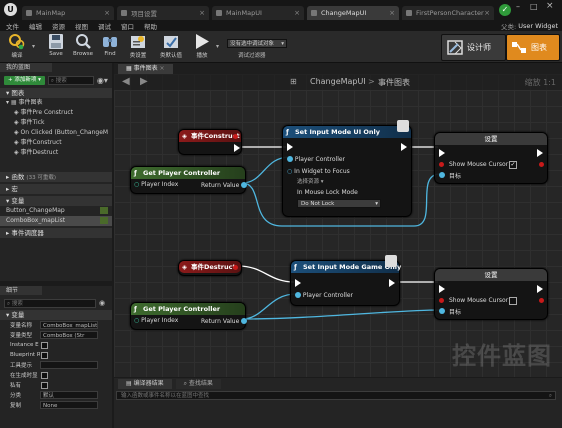 The height and width of the screenshot is (428, 562). I want to click on menu-edit: 编辑, so click(35, 26).